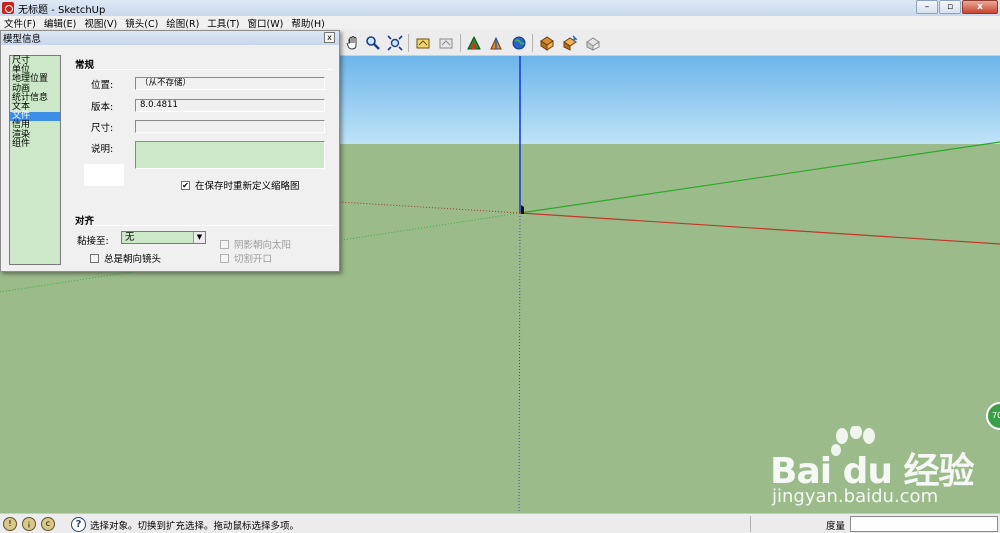 The width and height of the screenshot is (1000, 533). Describe the element at coordinates (102, 128) in the screenshot. I see `size-label: 尺寸:` at that location.